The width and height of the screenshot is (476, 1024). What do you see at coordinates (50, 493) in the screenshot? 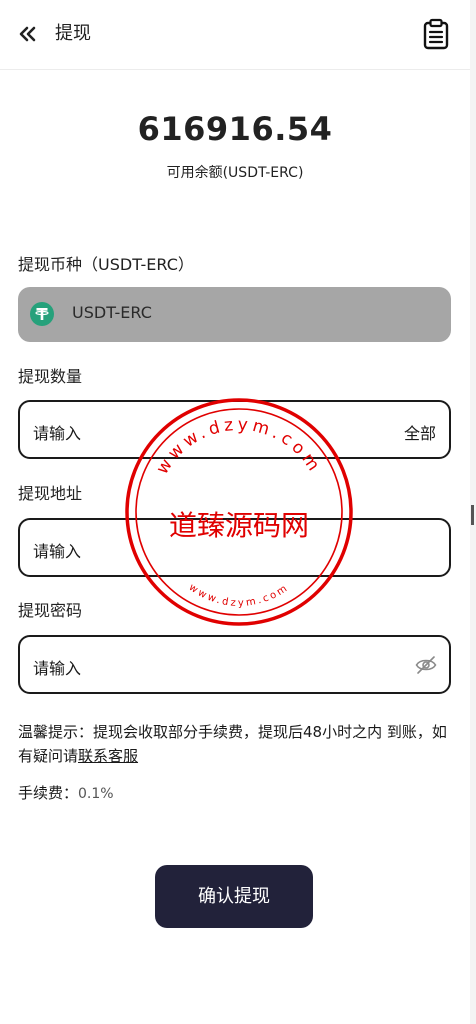
I see `address-label: 提现地址` at bounding box center [50, 493].